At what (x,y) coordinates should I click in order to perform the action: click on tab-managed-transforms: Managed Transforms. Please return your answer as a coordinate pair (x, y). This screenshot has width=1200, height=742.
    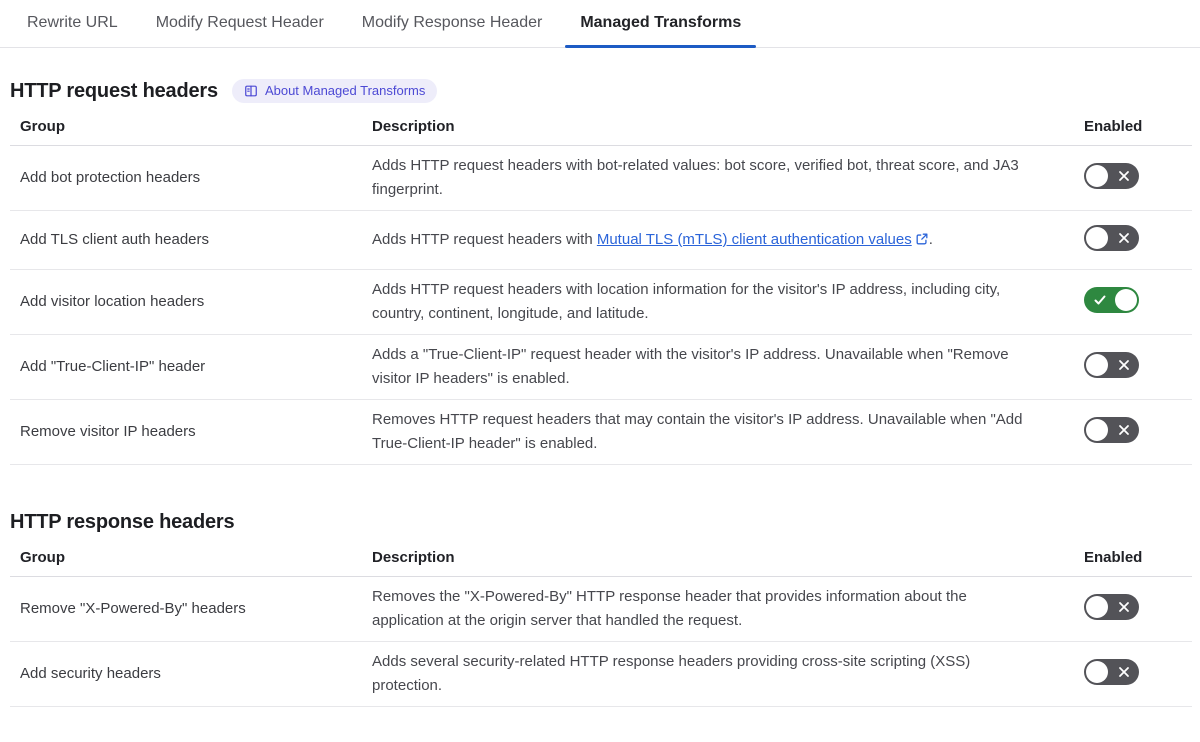
    Looking at the image, I should click on (661, 24).